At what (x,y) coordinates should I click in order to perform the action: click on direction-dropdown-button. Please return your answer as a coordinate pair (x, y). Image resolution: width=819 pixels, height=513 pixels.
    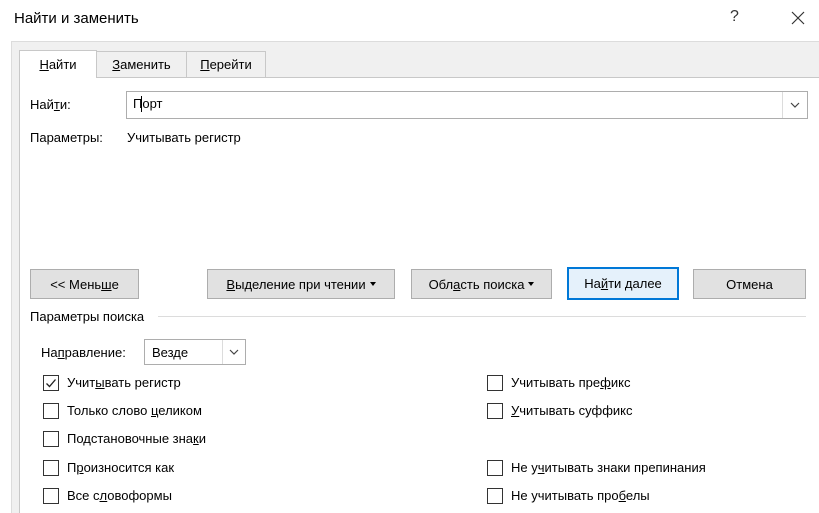
    Looking at the image, I should click on (233, 352).